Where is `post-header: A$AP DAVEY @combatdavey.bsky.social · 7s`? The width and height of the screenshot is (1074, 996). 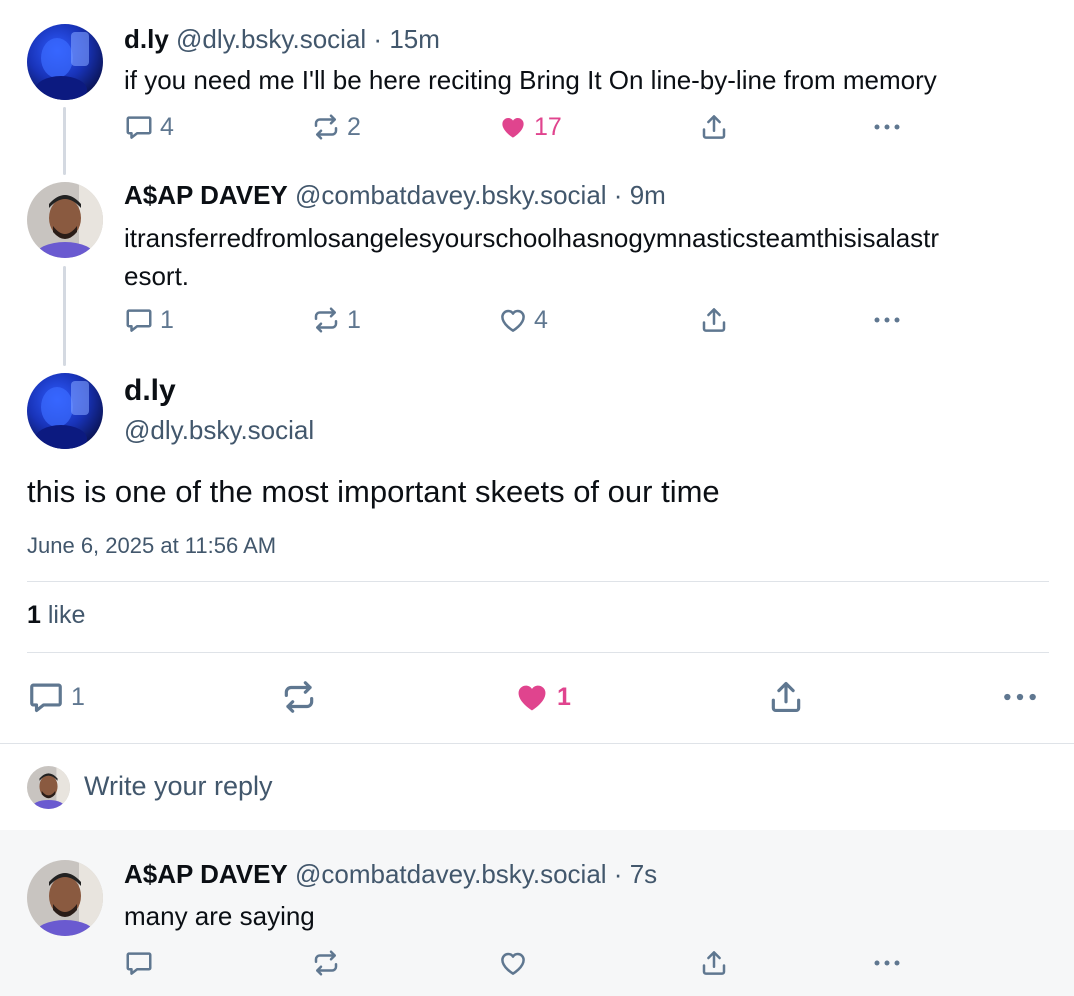
post-header: A$AP DAVEY @combatdavey.bsky.social · 7s is located at coordinates (390, 874).